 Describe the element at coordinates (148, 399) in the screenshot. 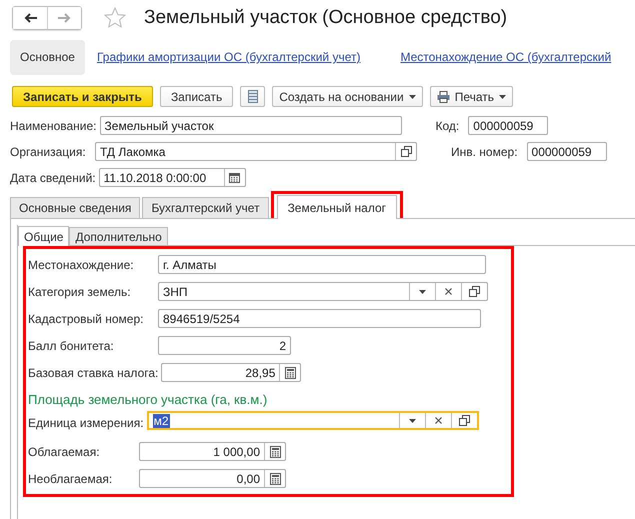

I see `group-heading: Площадь земельного участка (га, кв.м.)` at that location.